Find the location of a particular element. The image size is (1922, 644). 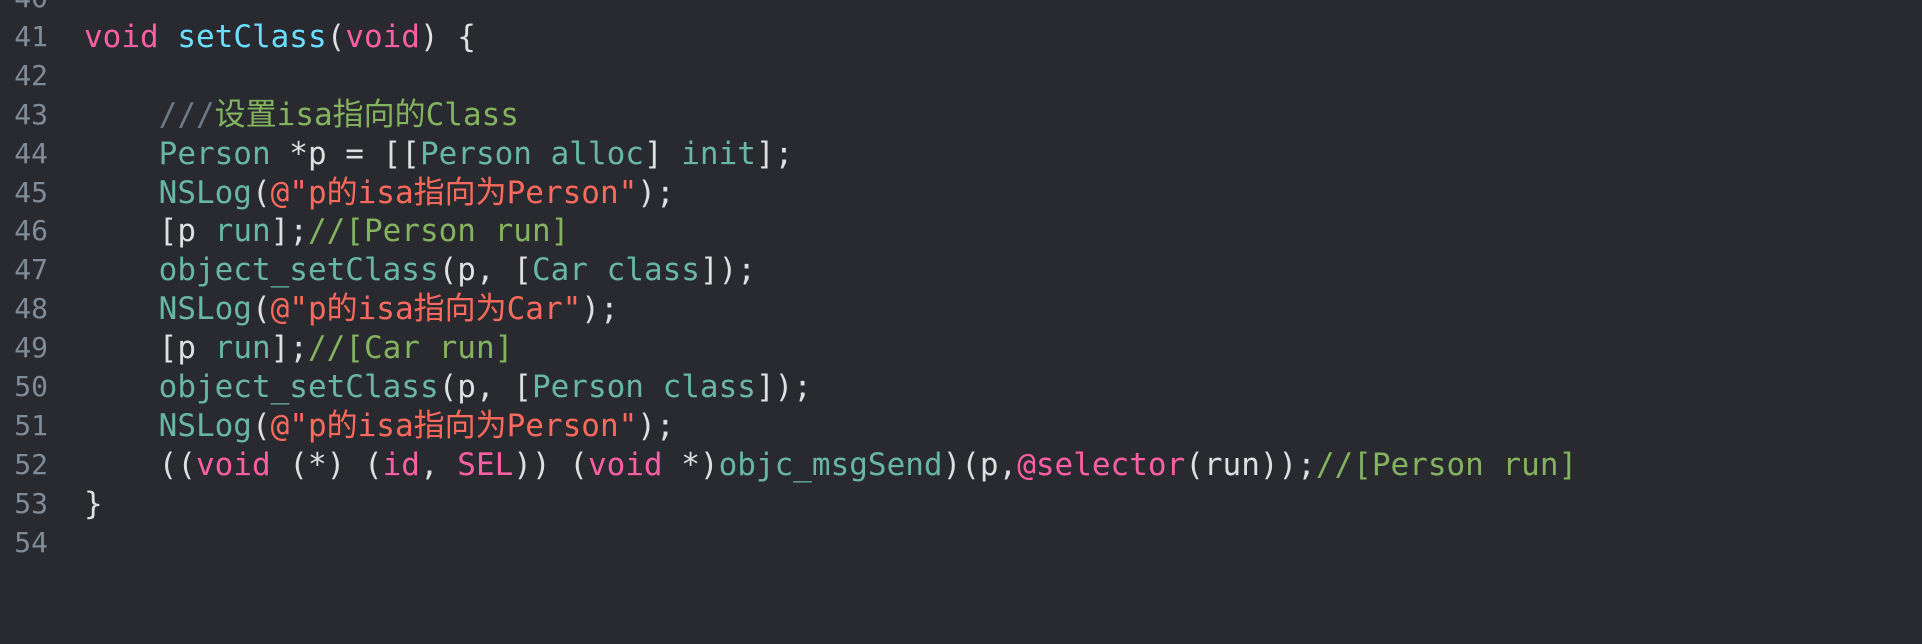

line-number: 54 is located at coordinates (31, 542).